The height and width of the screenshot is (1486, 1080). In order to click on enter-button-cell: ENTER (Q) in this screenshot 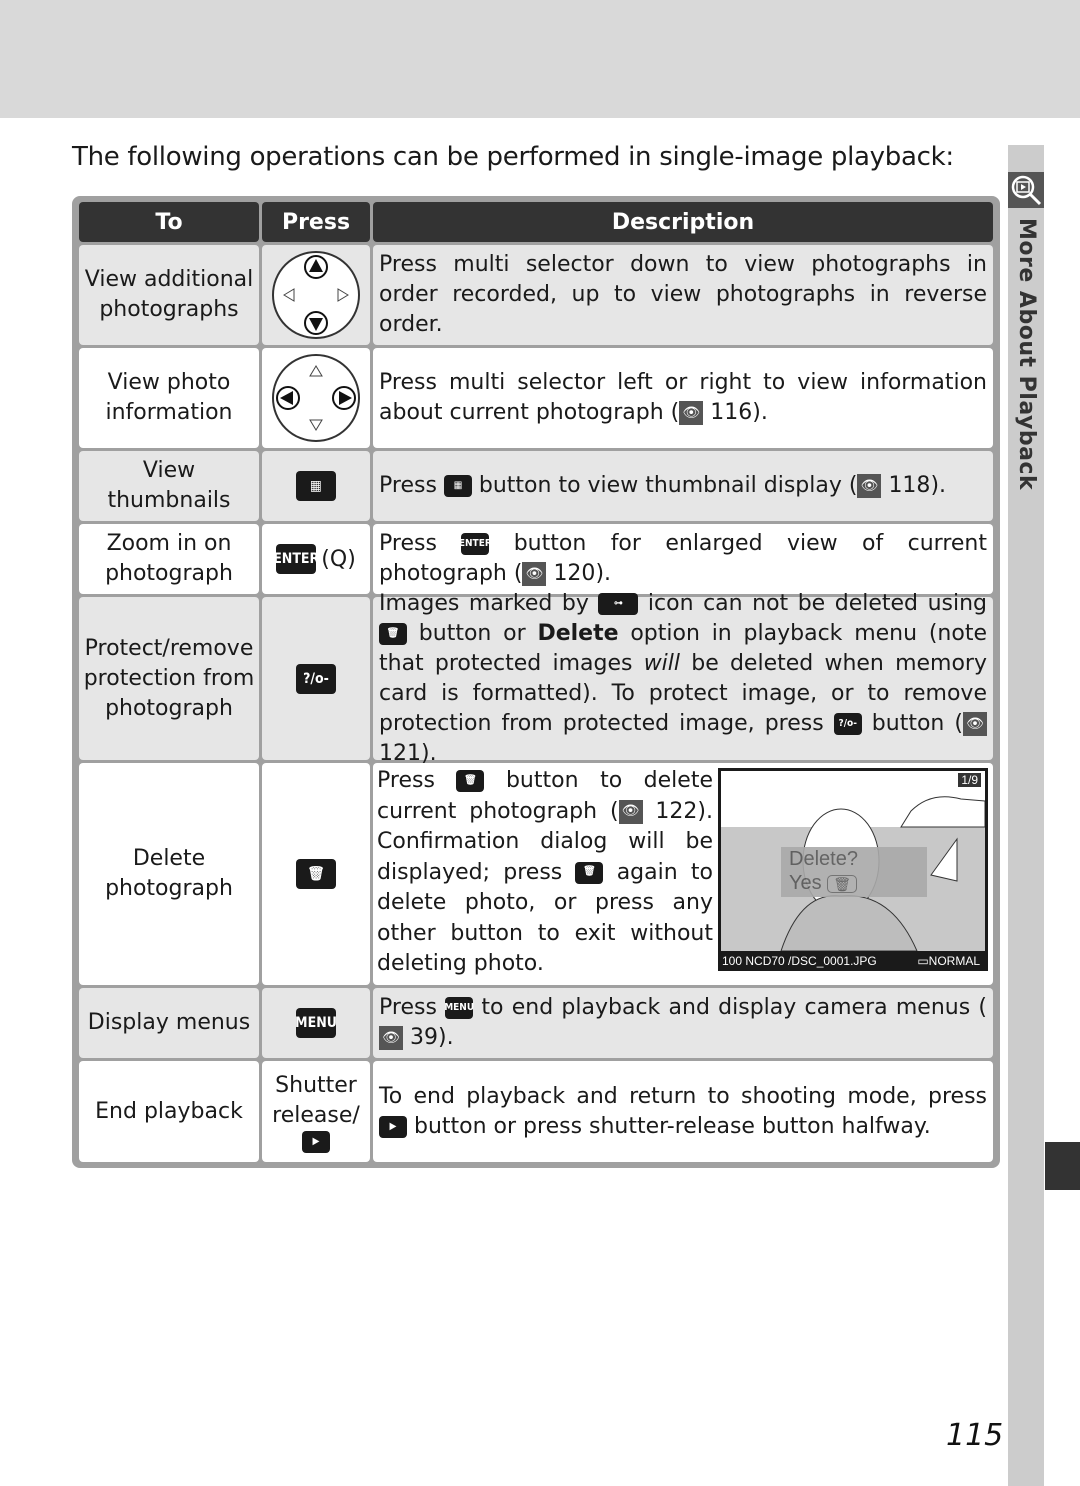, I will do `click(316, 559)`.